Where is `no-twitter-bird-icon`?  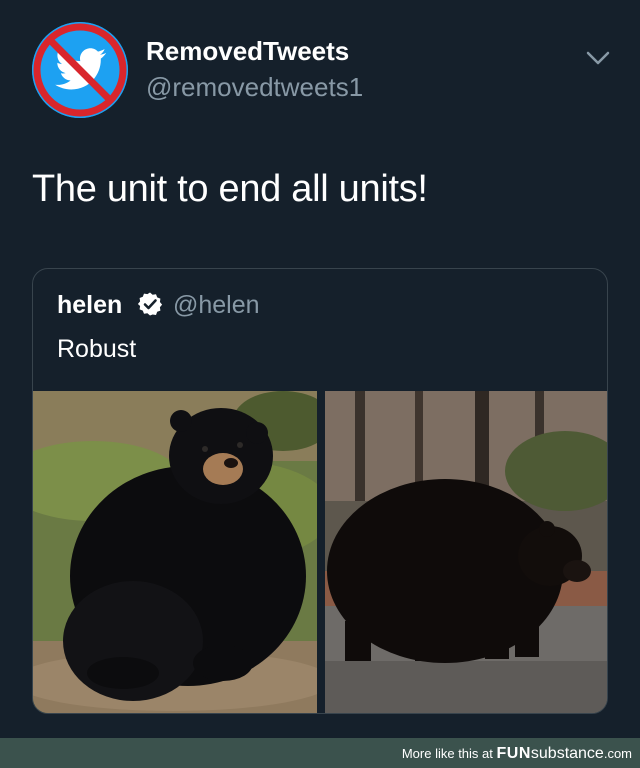 no-twitter-bird-icon is located at coordinates (80, 70).